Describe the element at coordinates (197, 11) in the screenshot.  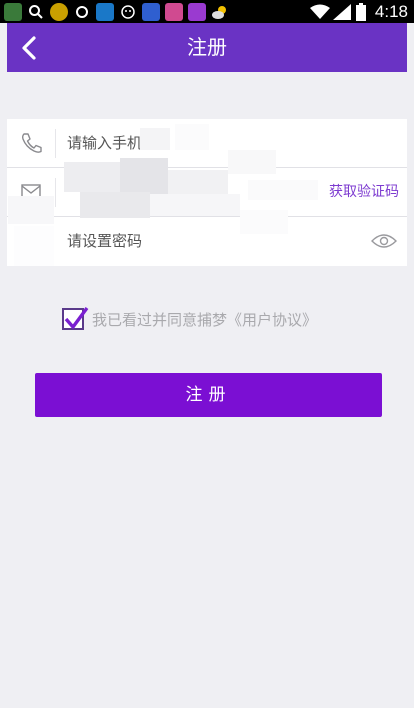
I see `app-icon-g` at that location.